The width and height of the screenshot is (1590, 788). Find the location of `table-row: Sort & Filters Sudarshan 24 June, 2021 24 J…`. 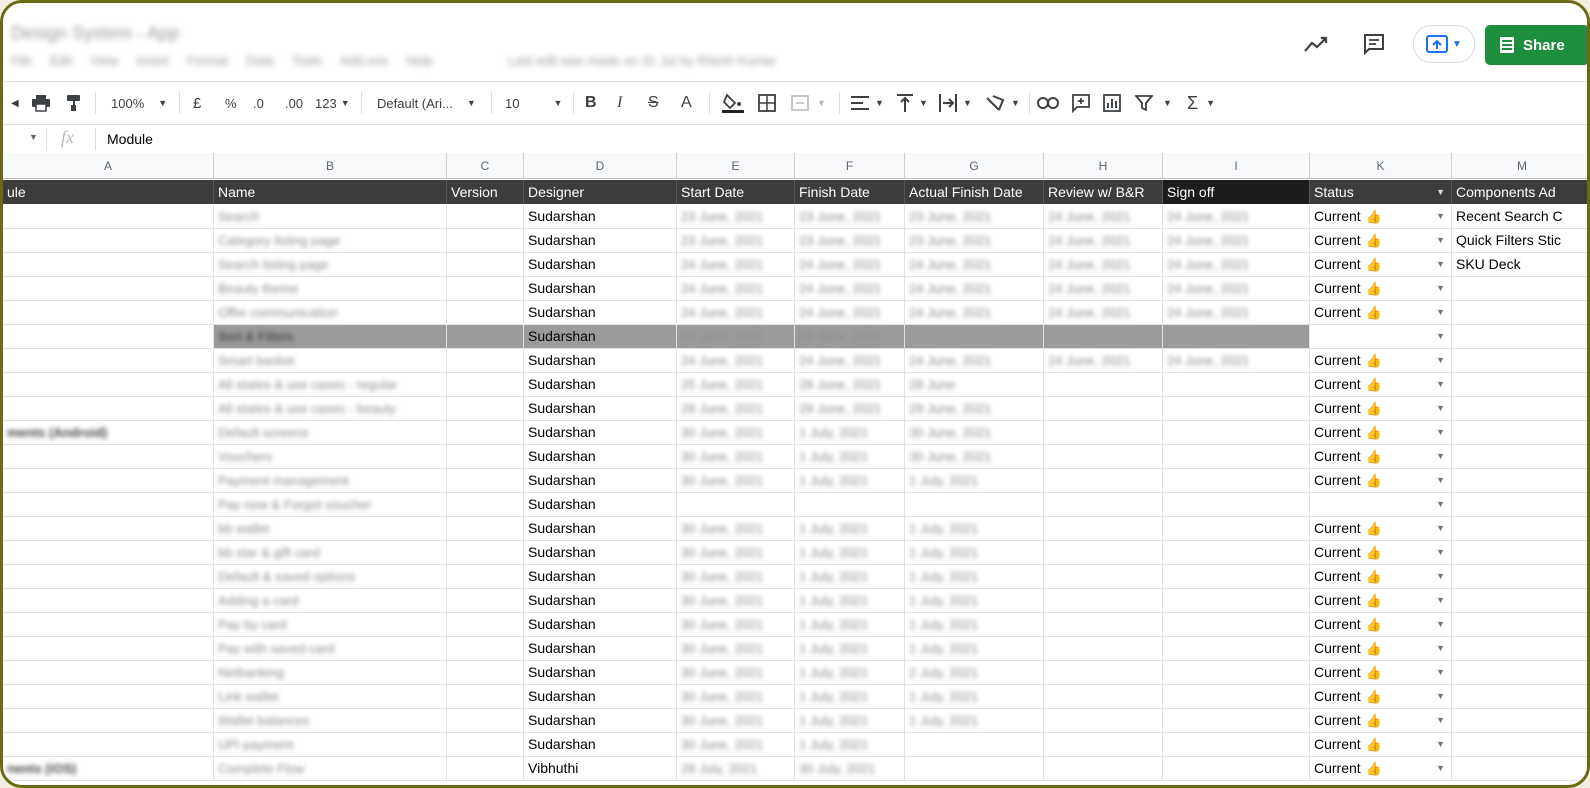

table-row: Sort & Filters Sudarshan 24 June, 2021 24 J… is located at coordinates (795, 337).